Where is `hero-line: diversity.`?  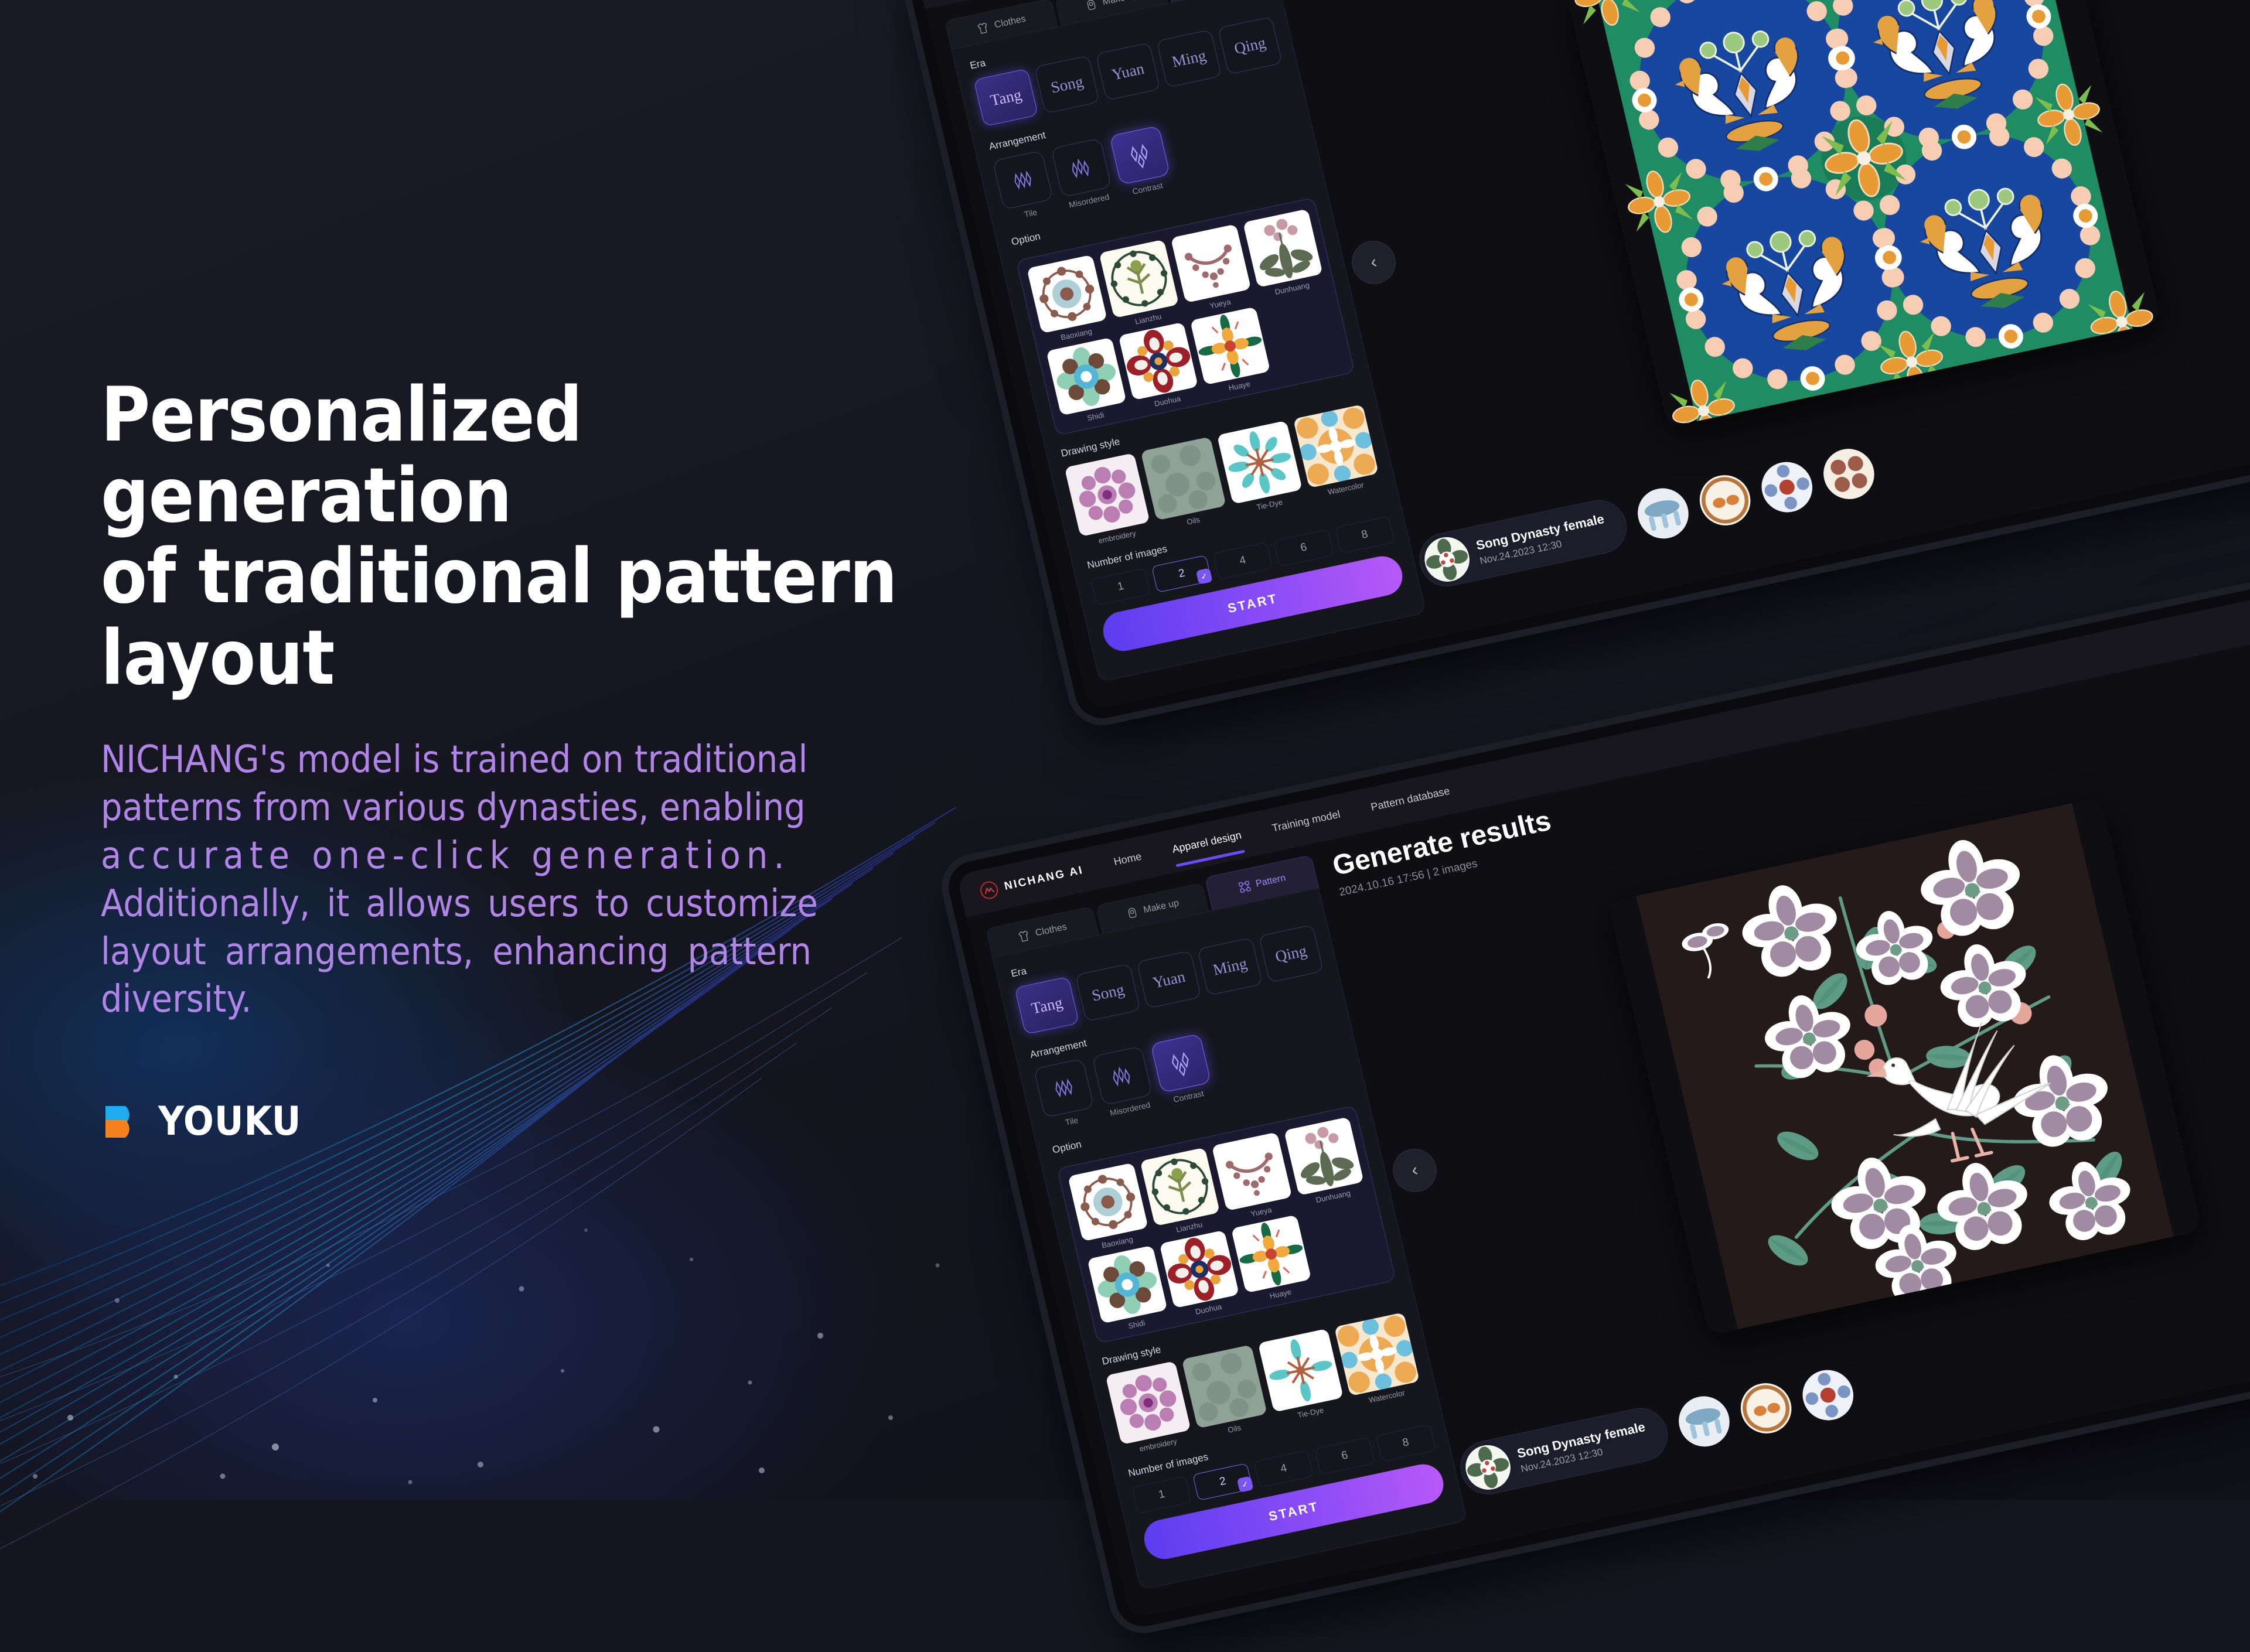 hero-line: diversity. is located at coordinates (531, 1000).